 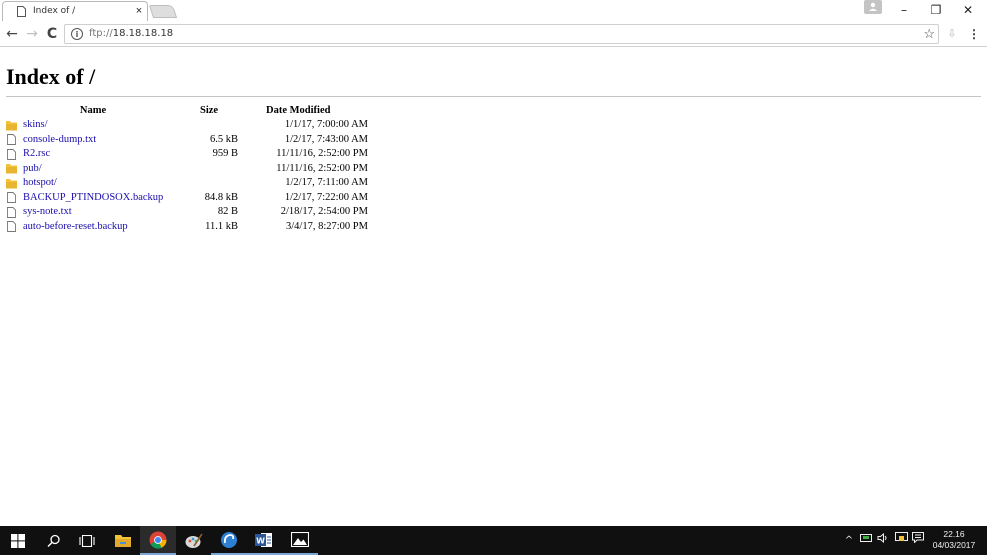 What do you see at coordinates (493, 10) in the screenshot?
I see `tab-strip: Index of / × – ❐ ✕` at bounding box center [493, 10].